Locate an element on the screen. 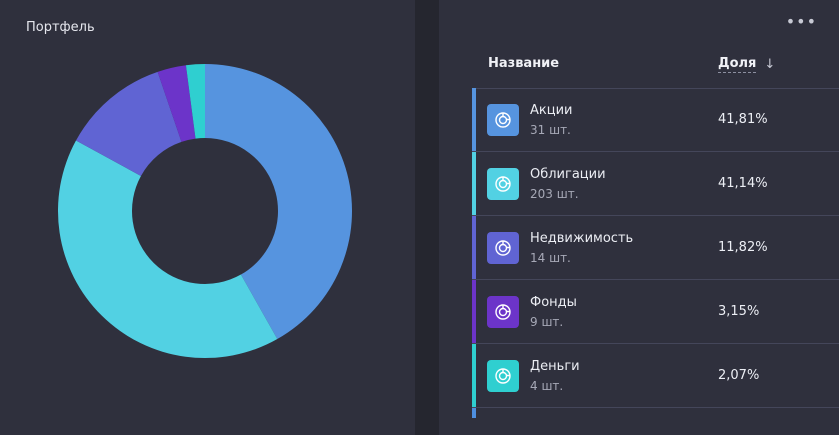 The height and width of the screenshot is (435, 839). asset-name: Деньги is located at coordinates (555, 366).